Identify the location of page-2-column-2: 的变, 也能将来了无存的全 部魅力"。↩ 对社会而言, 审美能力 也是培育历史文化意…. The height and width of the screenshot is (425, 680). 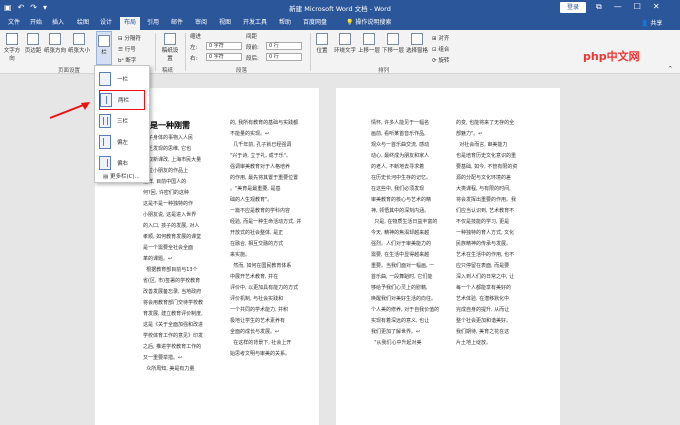
(493, 233).